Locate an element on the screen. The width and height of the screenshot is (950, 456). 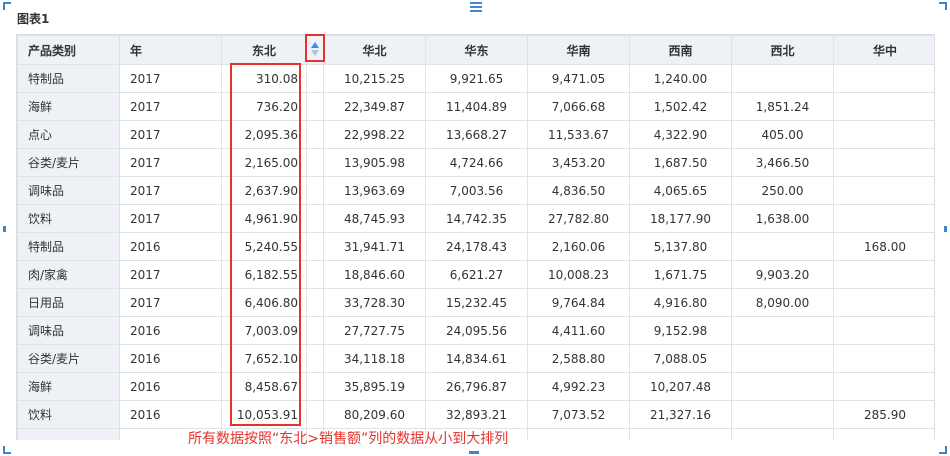
cell-southwest: 1,687.50 is located at coordinates (680, 162).